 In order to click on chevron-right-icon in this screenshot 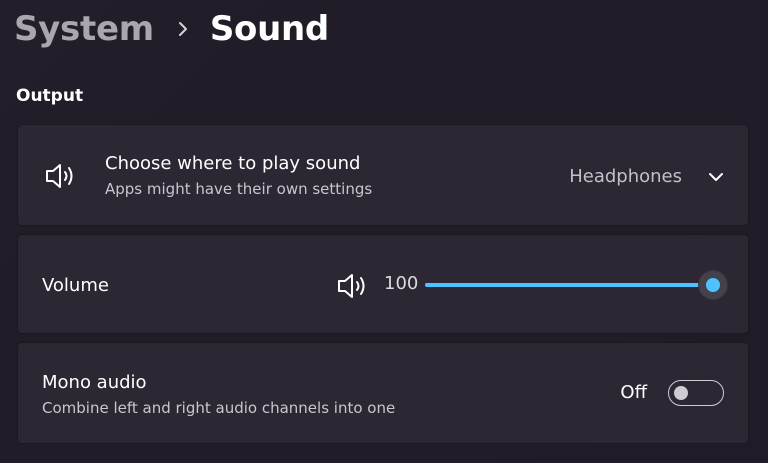, I will do `click(183, 29)`.